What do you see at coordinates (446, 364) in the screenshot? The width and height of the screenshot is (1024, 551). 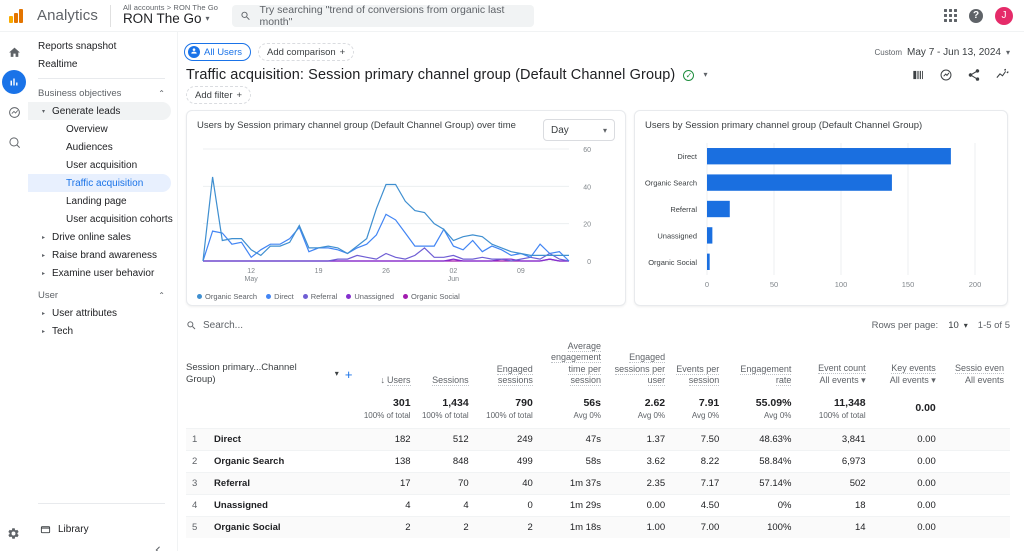 I see `column-header-sessions: Sessions` at bounding box center [446, 364].